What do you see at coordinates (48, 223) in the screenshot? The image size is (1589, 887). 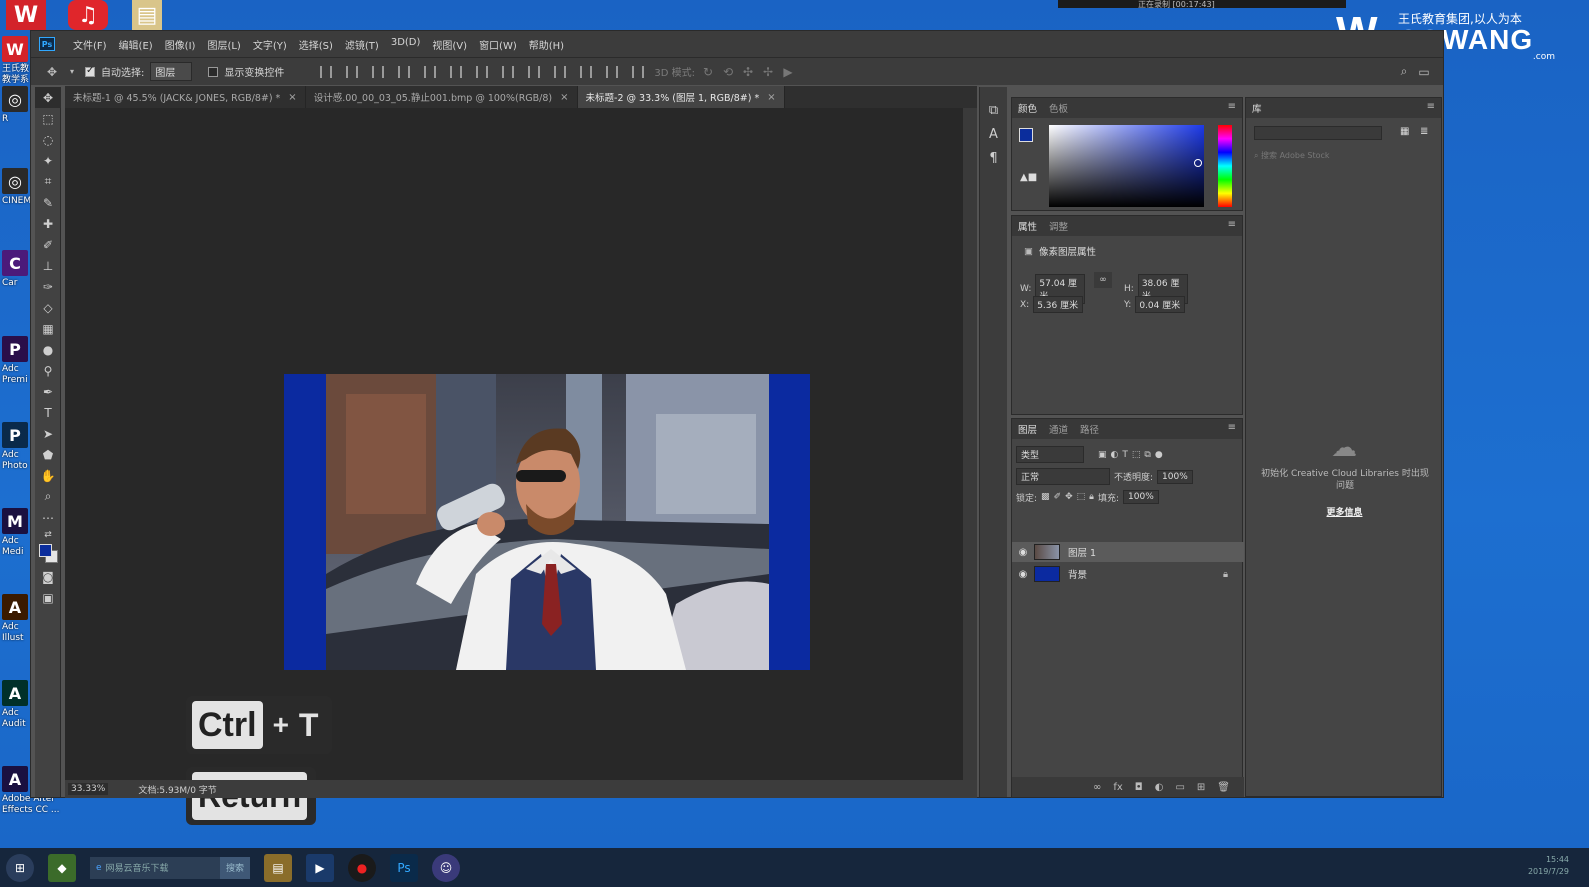 I see `healing-brush-icon: ✚` at bounding box center [48, 223].